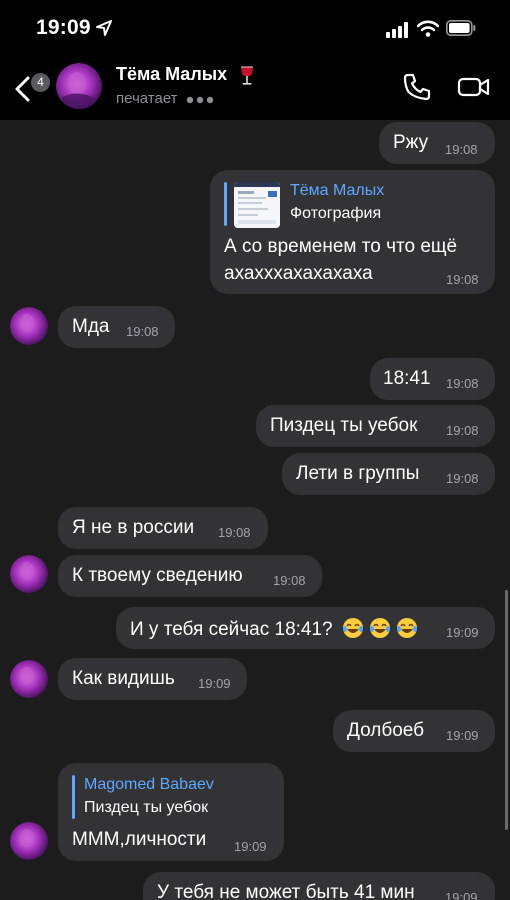  Describe the element at coordinates (286, 891) in the screenshot. I see `message-text: У тебя не может быть 41 мин` at that location.